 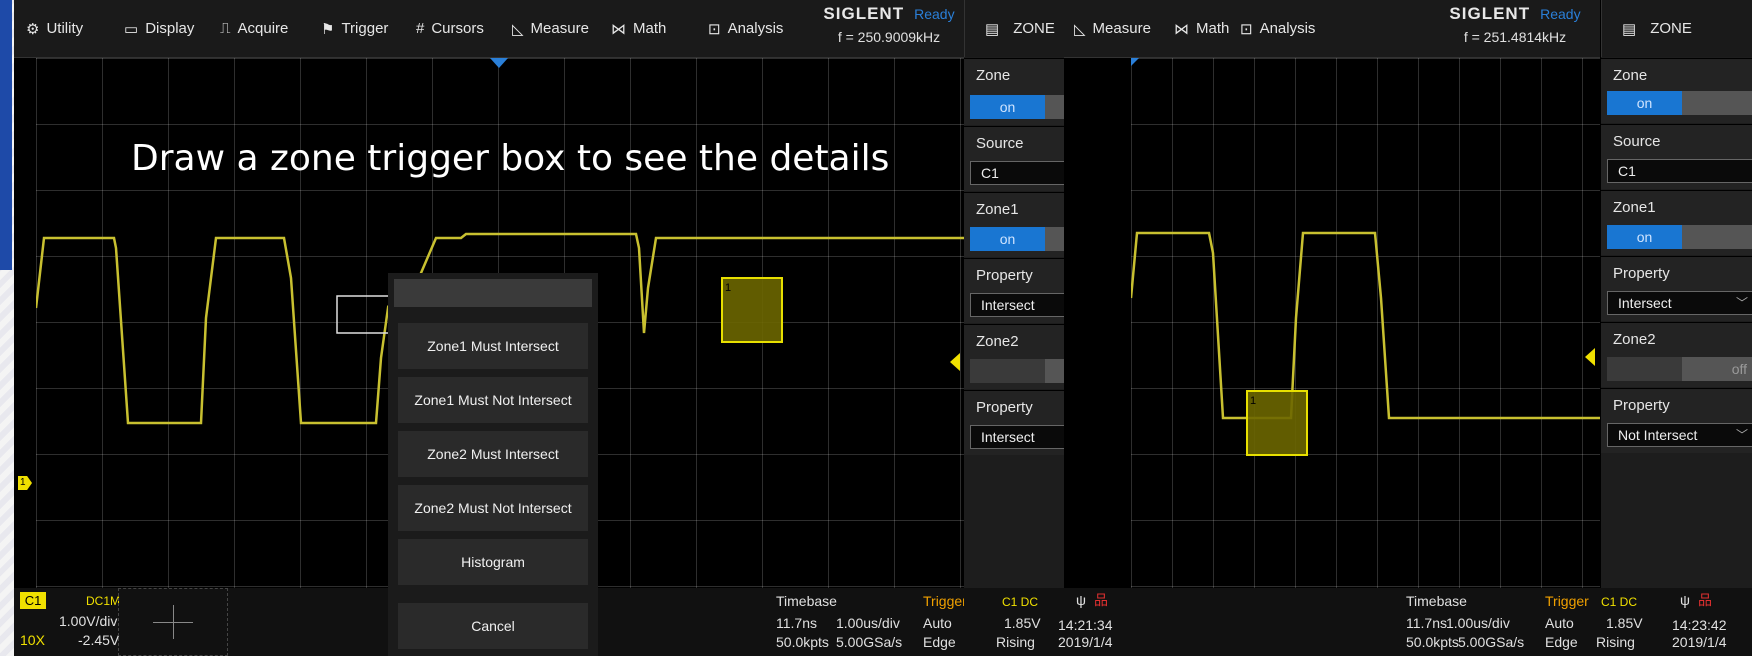 What do you see at coordinates (1287, 28) in the screenshot?
I see `right-analysis-label: Analysis` at bounding box center [1287, 28].